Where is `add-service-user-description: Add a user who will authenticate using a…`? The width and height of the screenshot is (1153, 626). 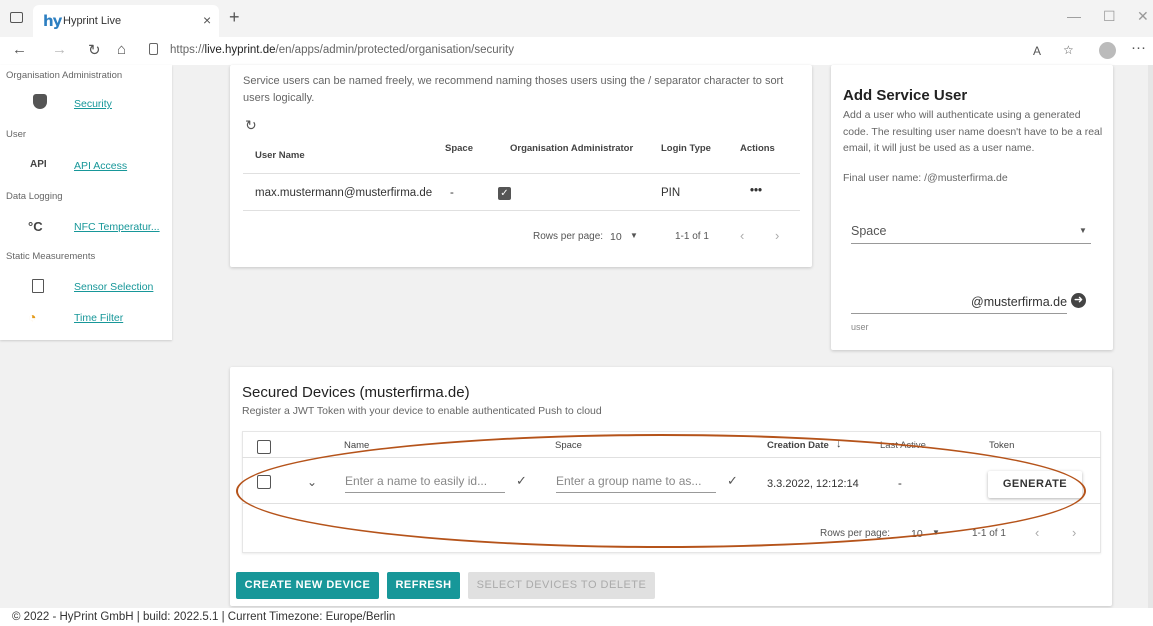
add-service-user-description: Add a user who will authenticate using a… is located at coordinates (973, 131).